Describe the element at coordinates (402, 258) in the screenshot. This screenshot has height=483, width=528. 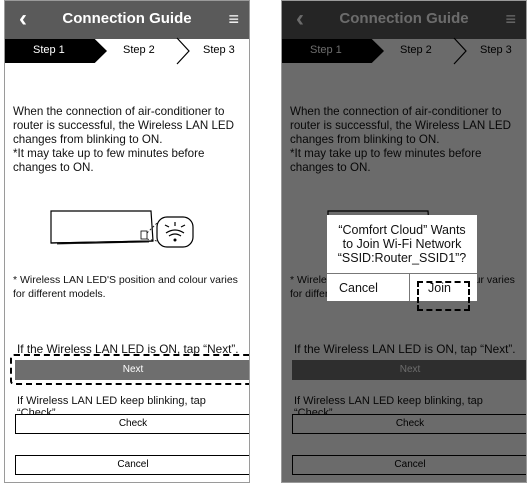
I see `dialog-message-line-3: “SSID:Router_SSID1”?` at that location.